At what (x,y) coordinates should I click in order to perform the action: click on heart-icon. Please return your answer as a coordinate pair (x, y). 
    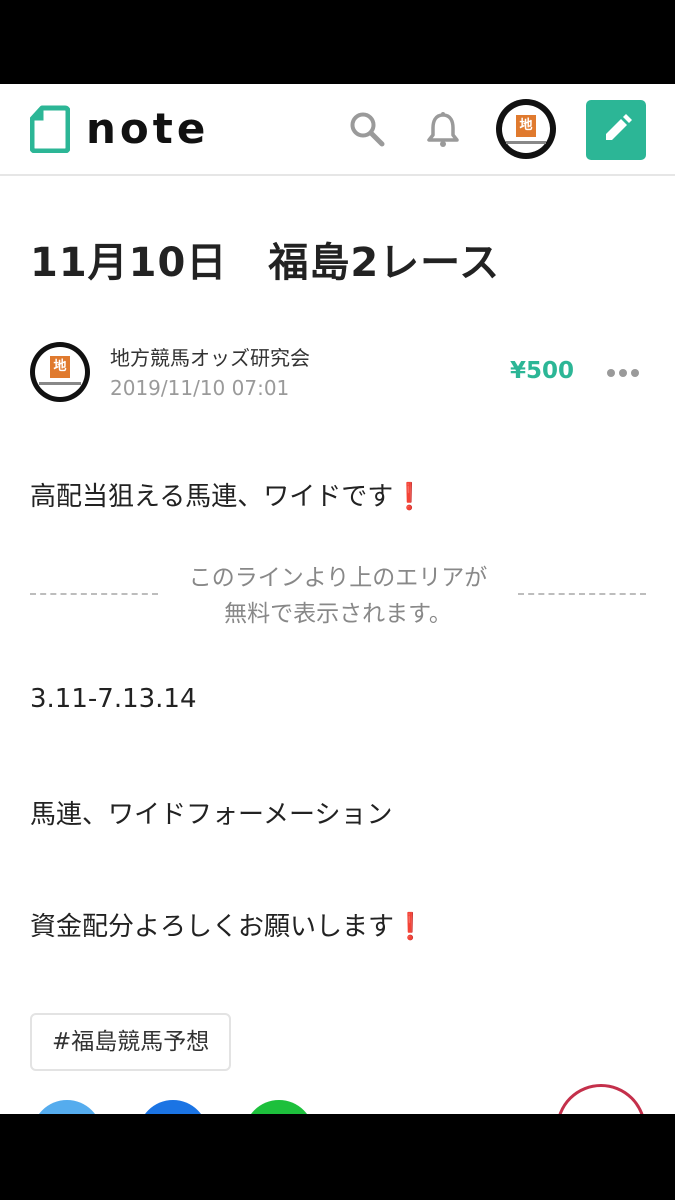
    Looking at the image, I should click on (601, 1099).